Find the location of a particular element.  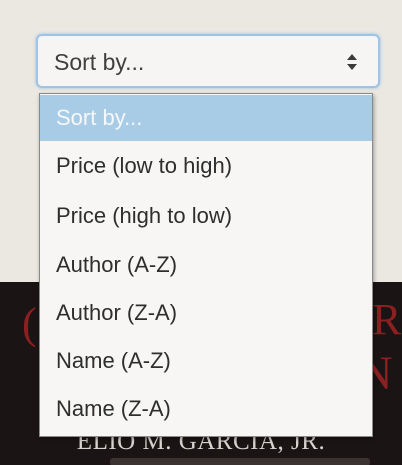

sort-option-name-asc: Name (A-Z) is located at coordinates (206, 361).